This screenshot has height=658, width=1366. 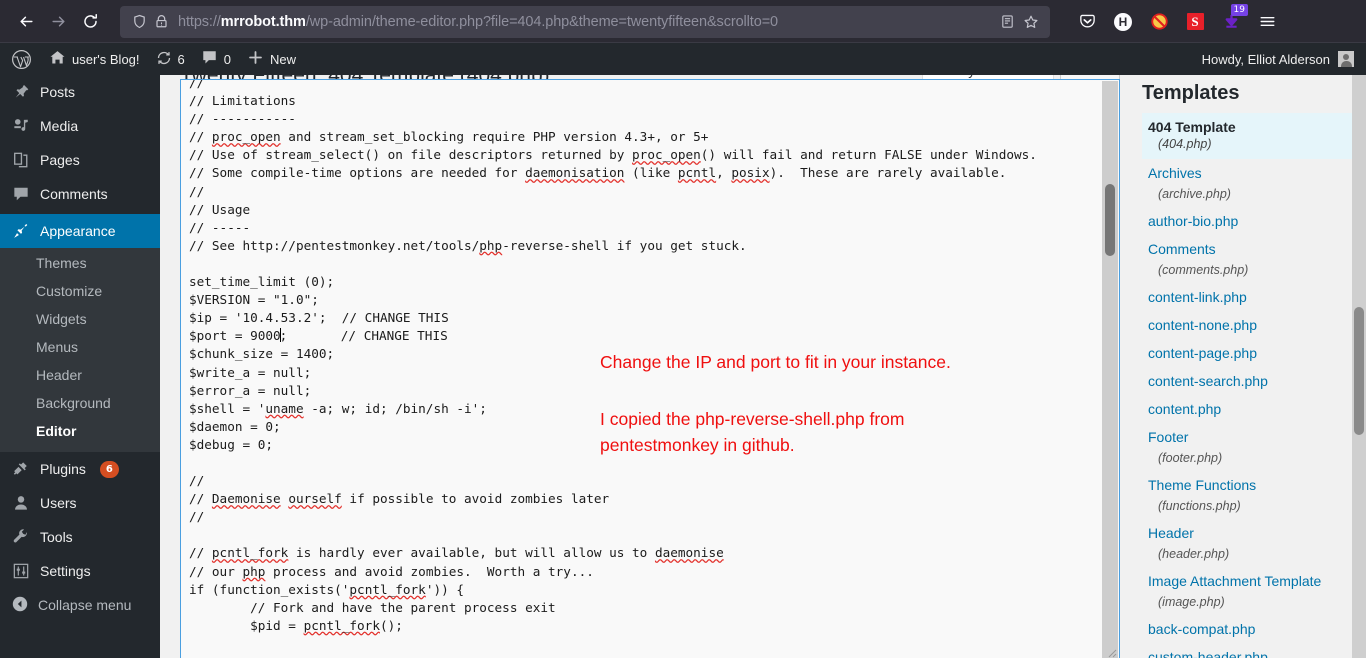 I want to click on submenu-item-customize: Customize, so click(x=80, y=291).